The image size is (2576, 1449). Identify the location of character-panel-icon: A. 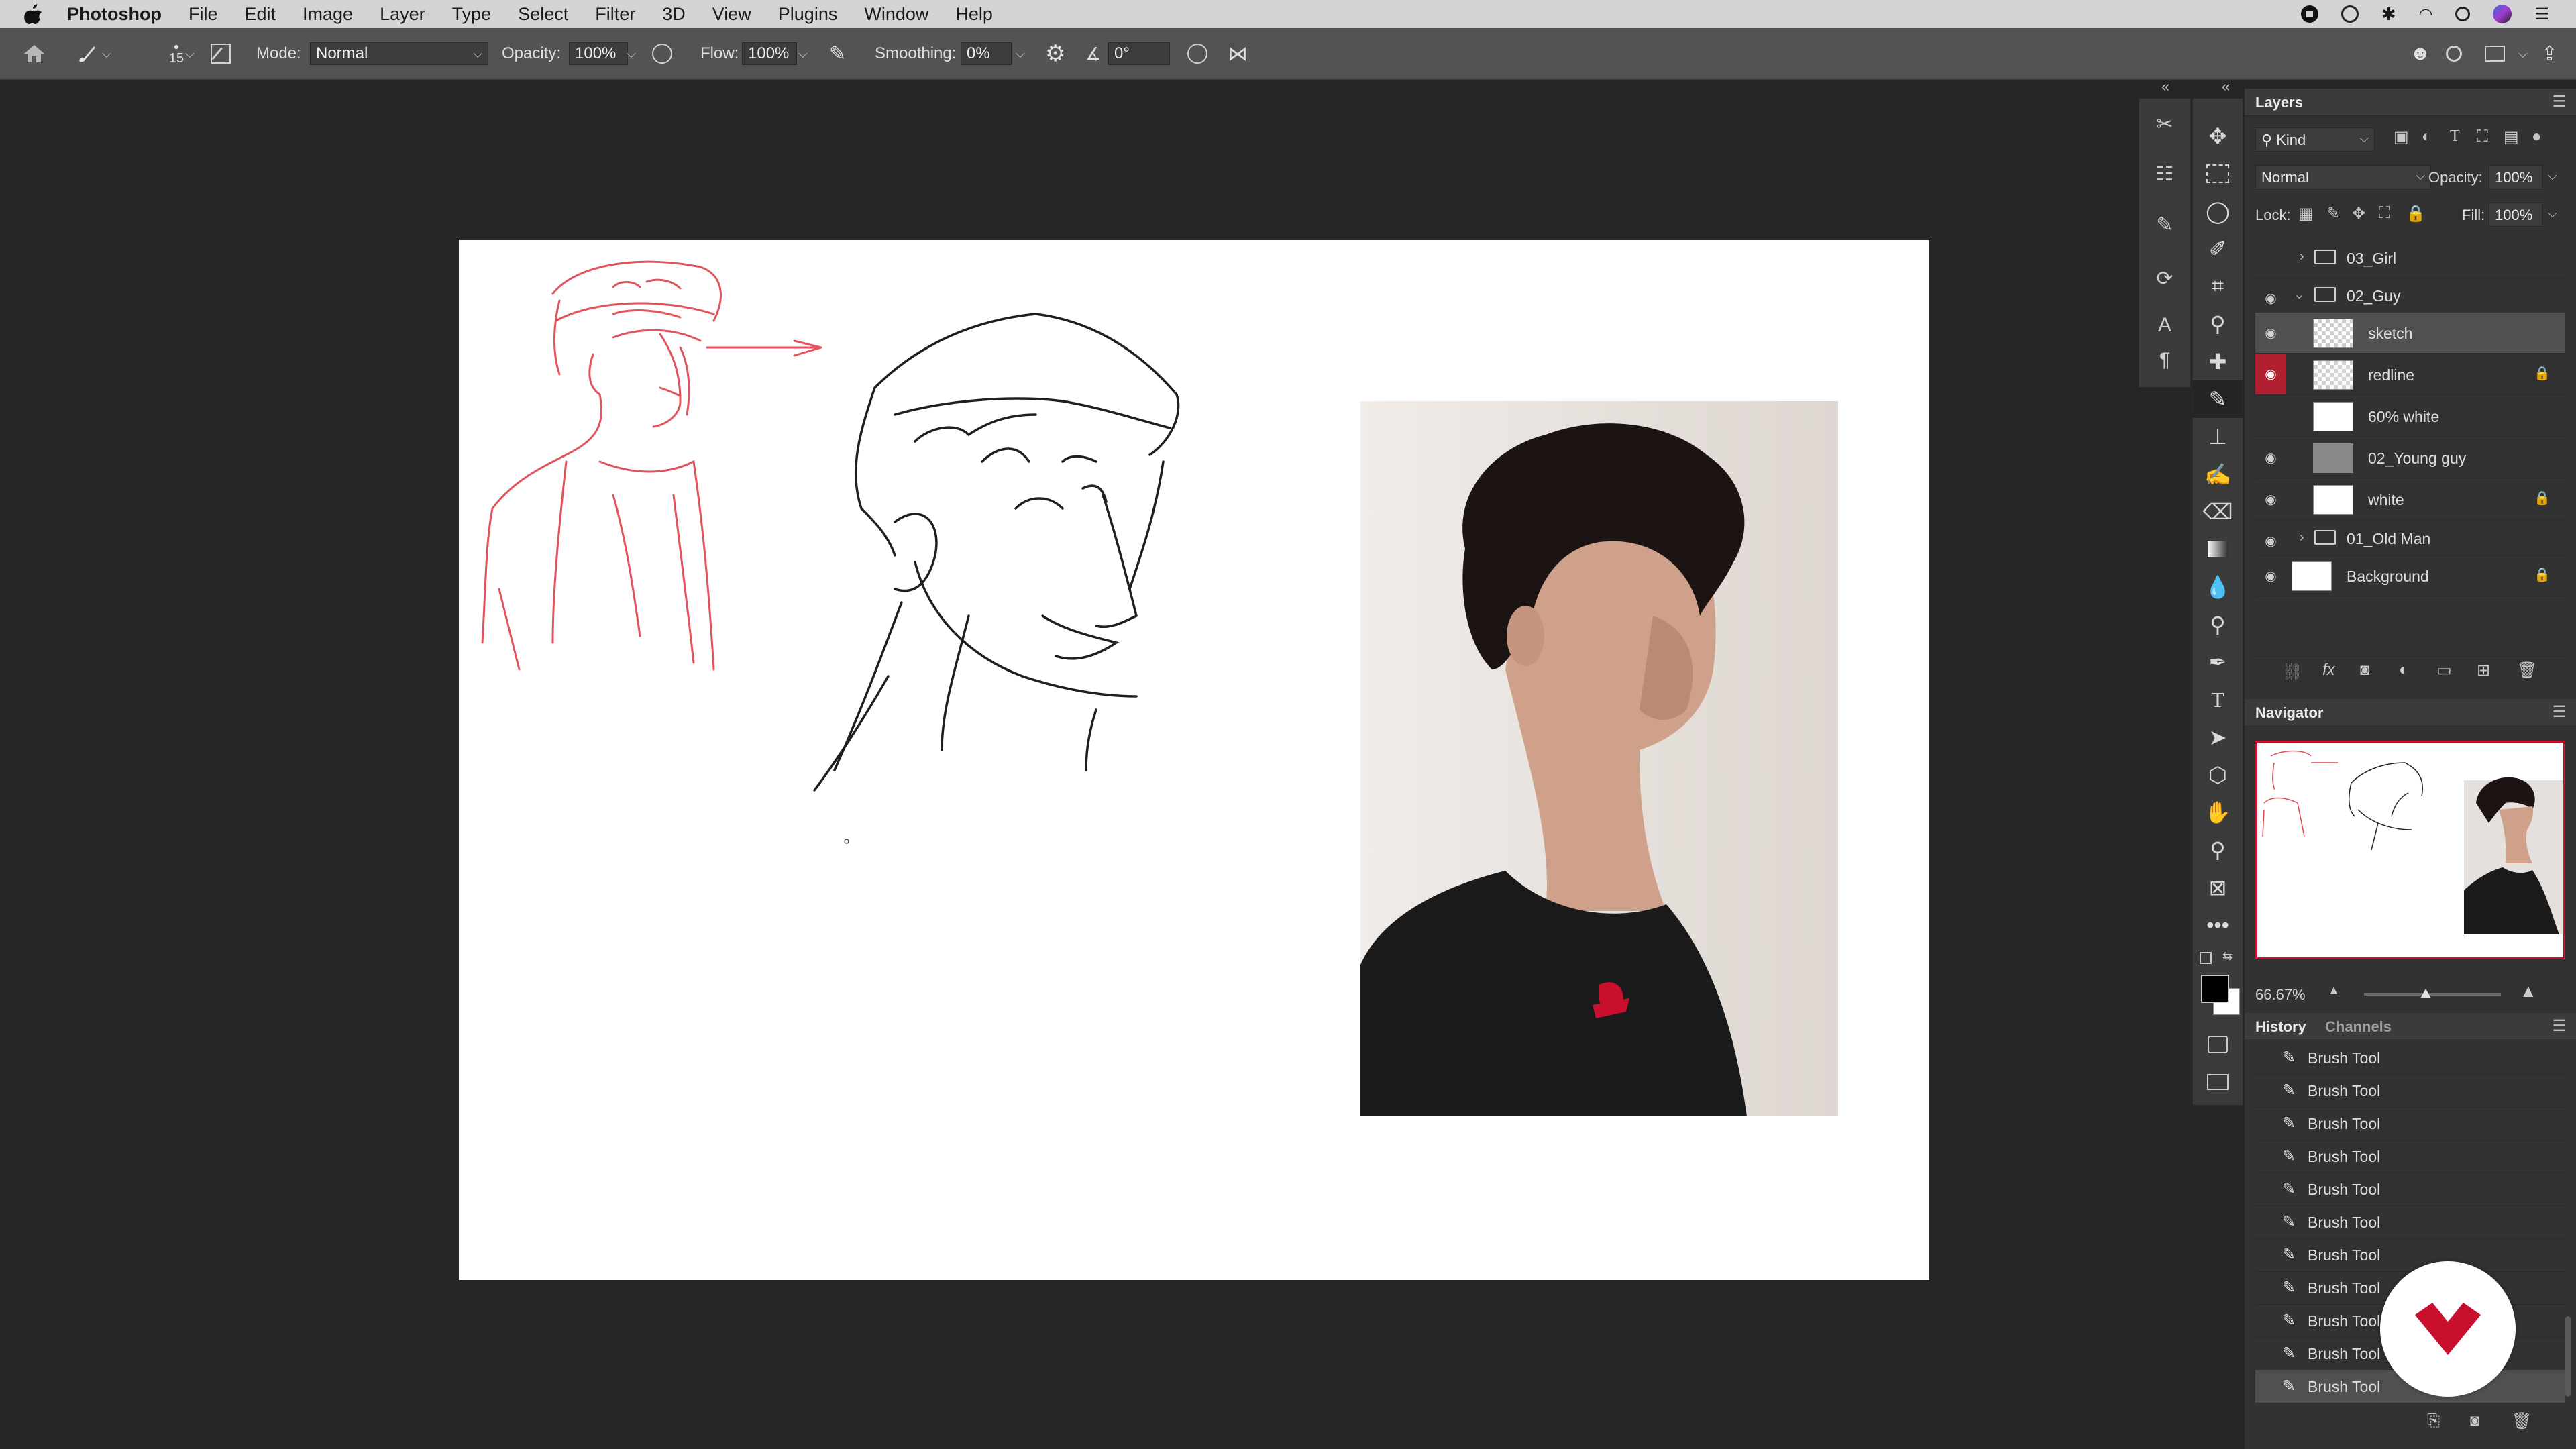
(2164, 325).